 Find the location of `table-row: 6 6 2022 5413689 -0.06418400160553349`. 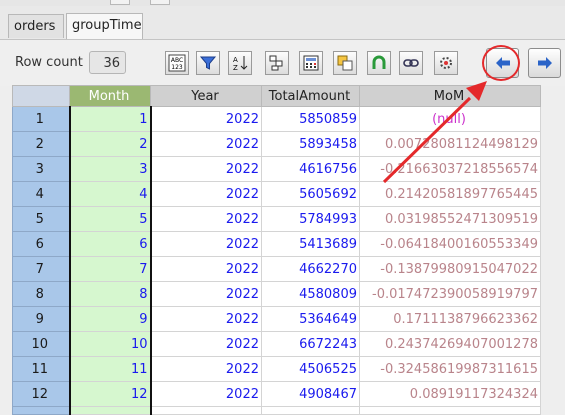

table-row: 6 6 2022 5413689 -0.06418400160553349 is located at coordinates (276, 244).